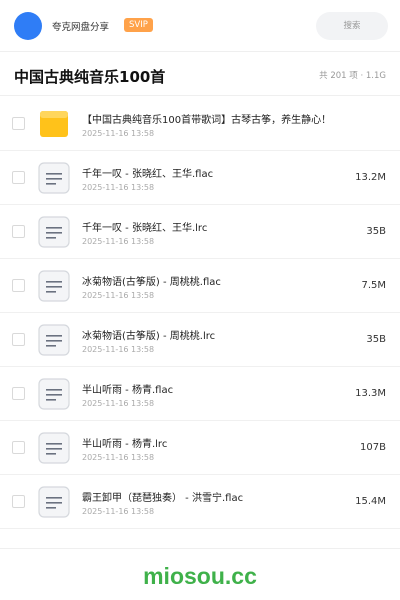 The height and width of the screenshot is (600, 400). I want to click on list-item: 半山听雨 - 杨青.flac 2025-11-16 13:58 13.3M, so click(200, 394).